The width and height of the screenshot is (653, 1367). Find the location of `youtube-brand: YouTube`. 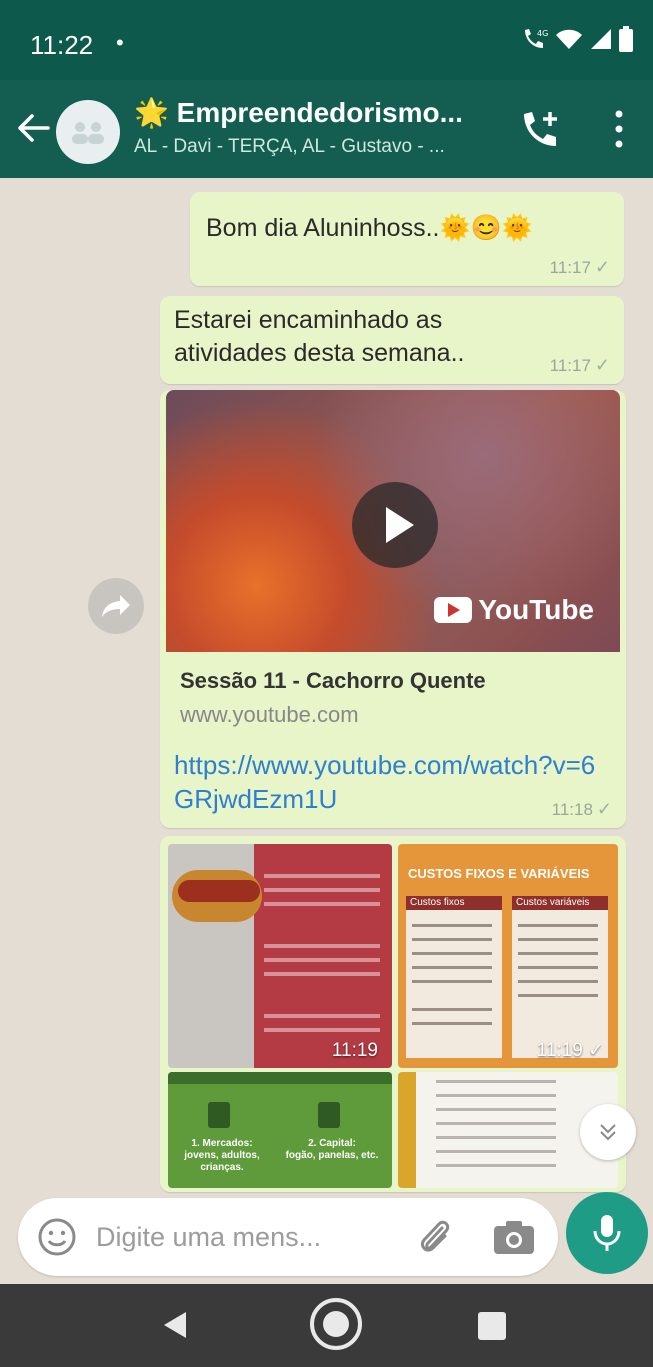

youtube-brand: YouTube is located at coordinates (536, 609).